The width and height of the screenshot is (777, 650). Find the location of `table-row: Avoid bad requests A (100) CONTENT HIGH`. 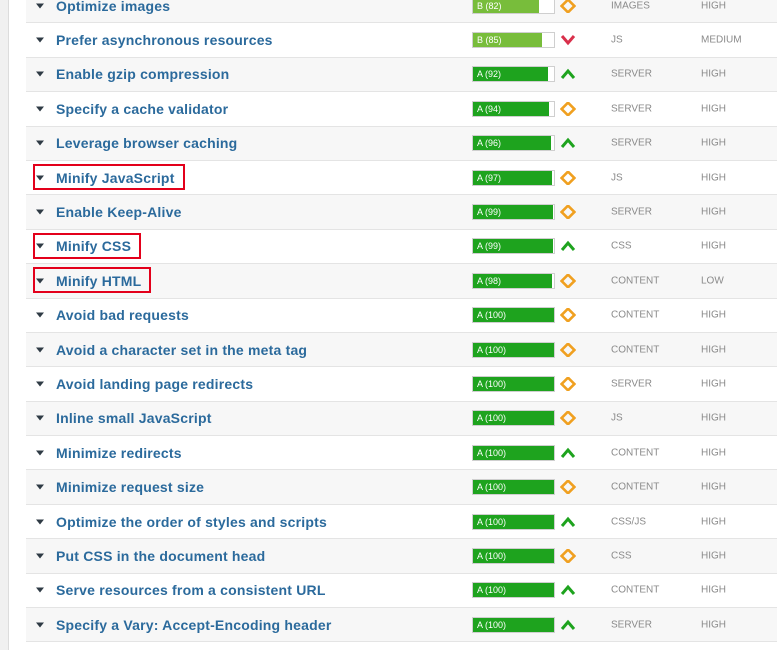

table-row: Avoid bad requests A (100) CONTENT HIGH is located at coordinates (401, 315).